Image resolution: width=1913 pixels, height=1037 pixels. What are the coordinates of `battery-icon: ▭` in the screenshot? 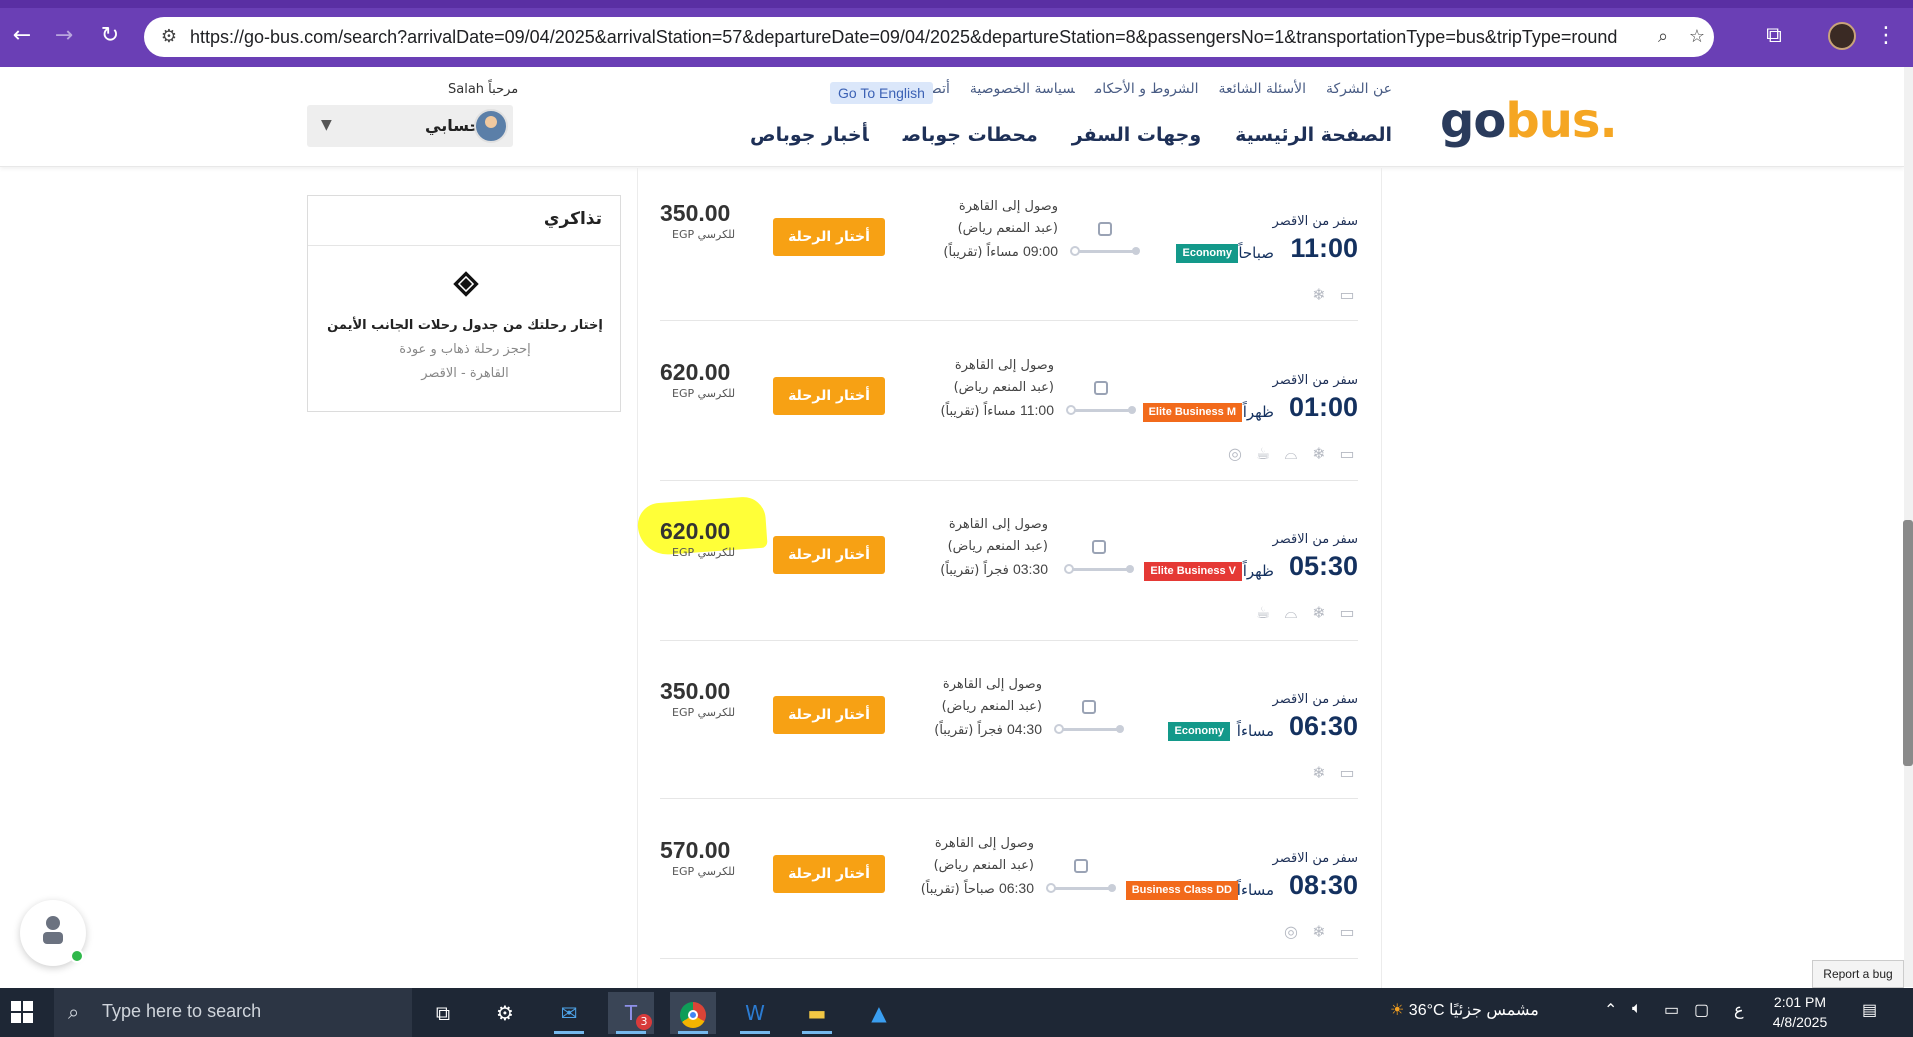 It's located at (1671, 1010).